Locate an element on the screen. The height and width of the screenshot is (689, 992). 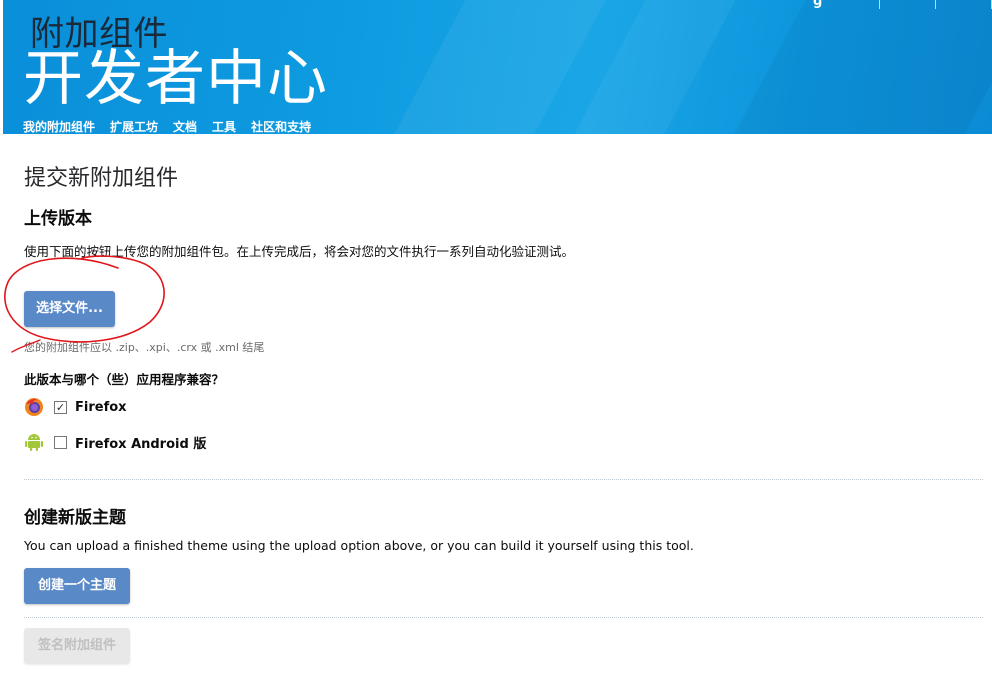
nav-tools: 工具 is located at coordinates (224, 126).